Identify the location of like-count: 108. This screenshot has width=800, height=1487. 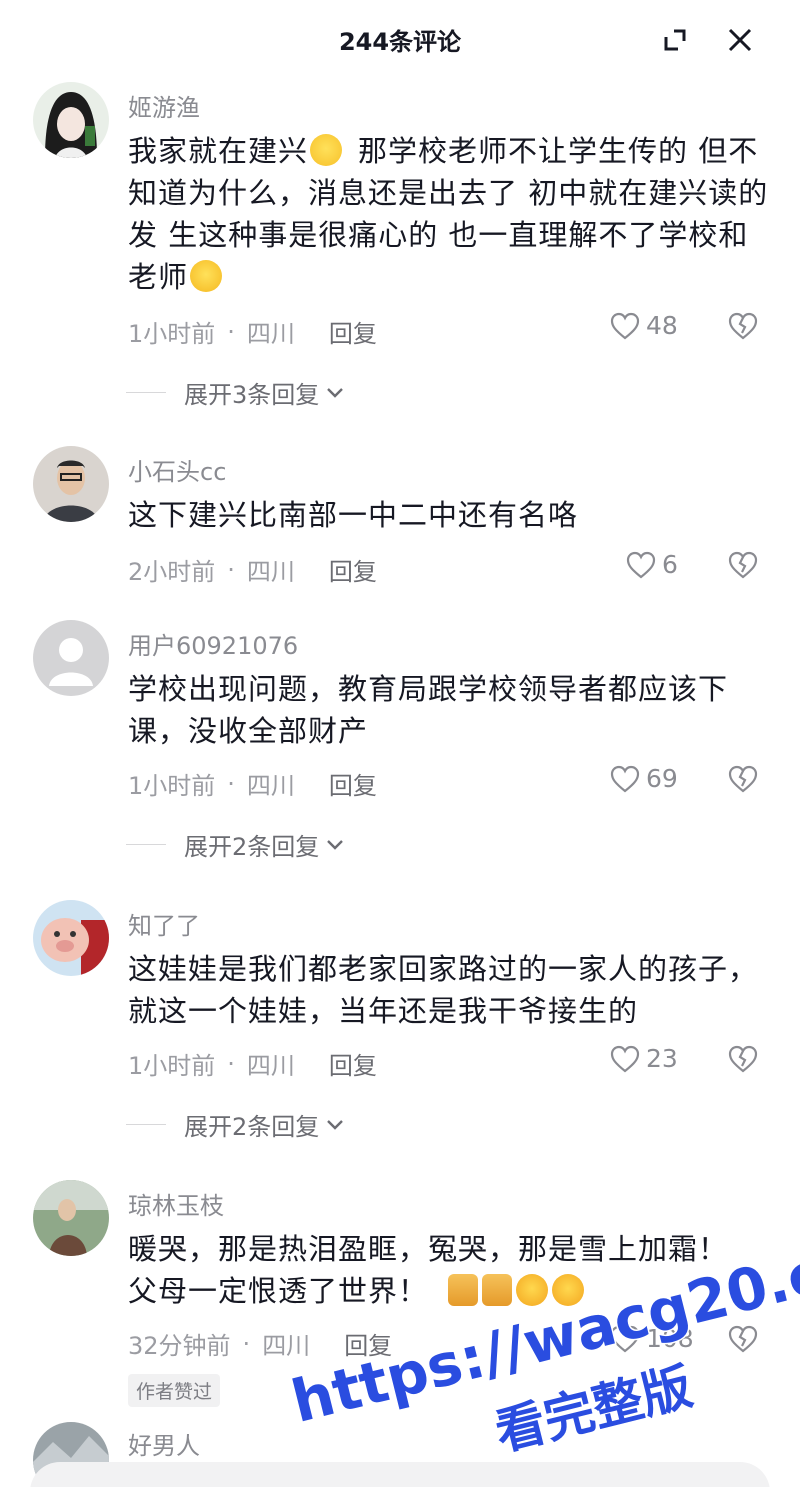
(670, 1338).